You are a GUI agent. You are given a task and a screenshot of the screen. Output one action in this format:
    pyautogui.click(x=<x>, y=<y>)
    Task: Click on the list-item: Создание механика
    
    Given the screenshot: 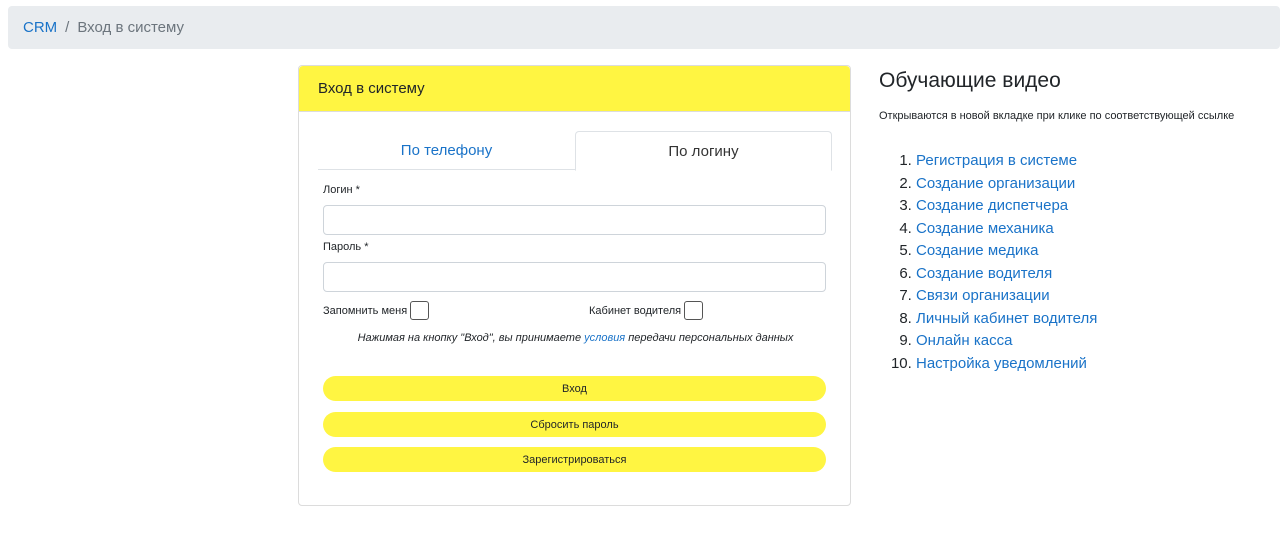 What is the action you would take?
    pyautogui.click(x=1097, y=229)
    